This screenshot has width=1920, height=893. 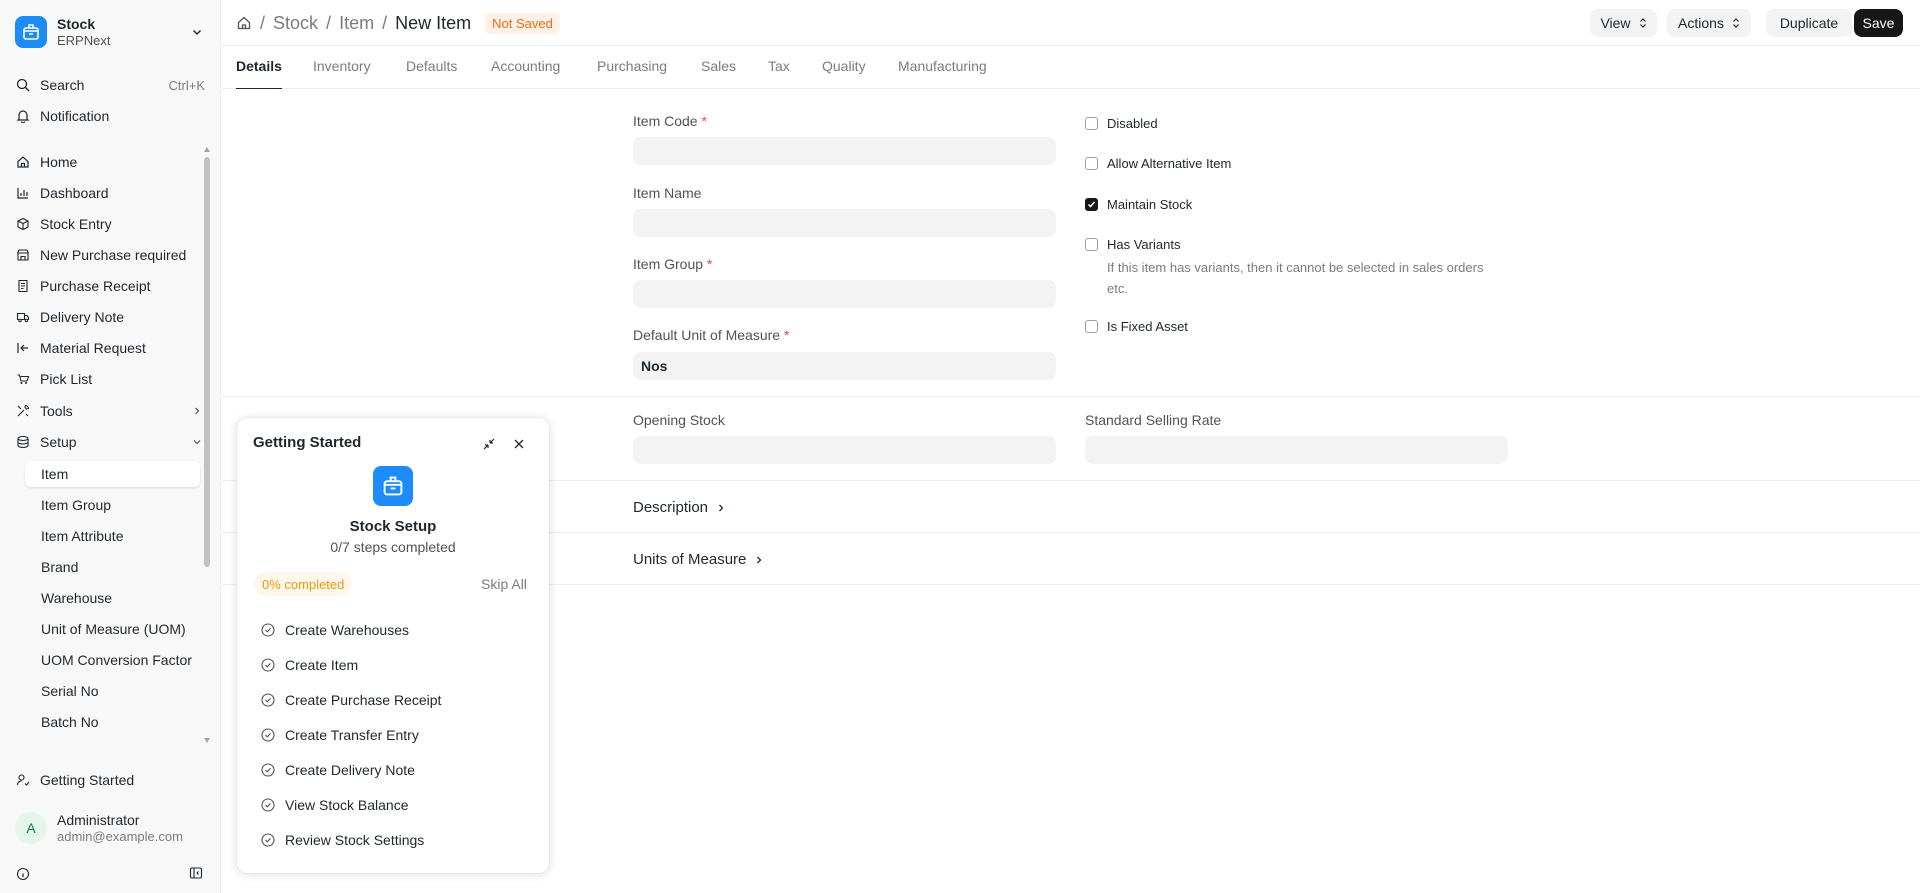 I want to click on actions-button: Actions, so click(x=1709, y=23).